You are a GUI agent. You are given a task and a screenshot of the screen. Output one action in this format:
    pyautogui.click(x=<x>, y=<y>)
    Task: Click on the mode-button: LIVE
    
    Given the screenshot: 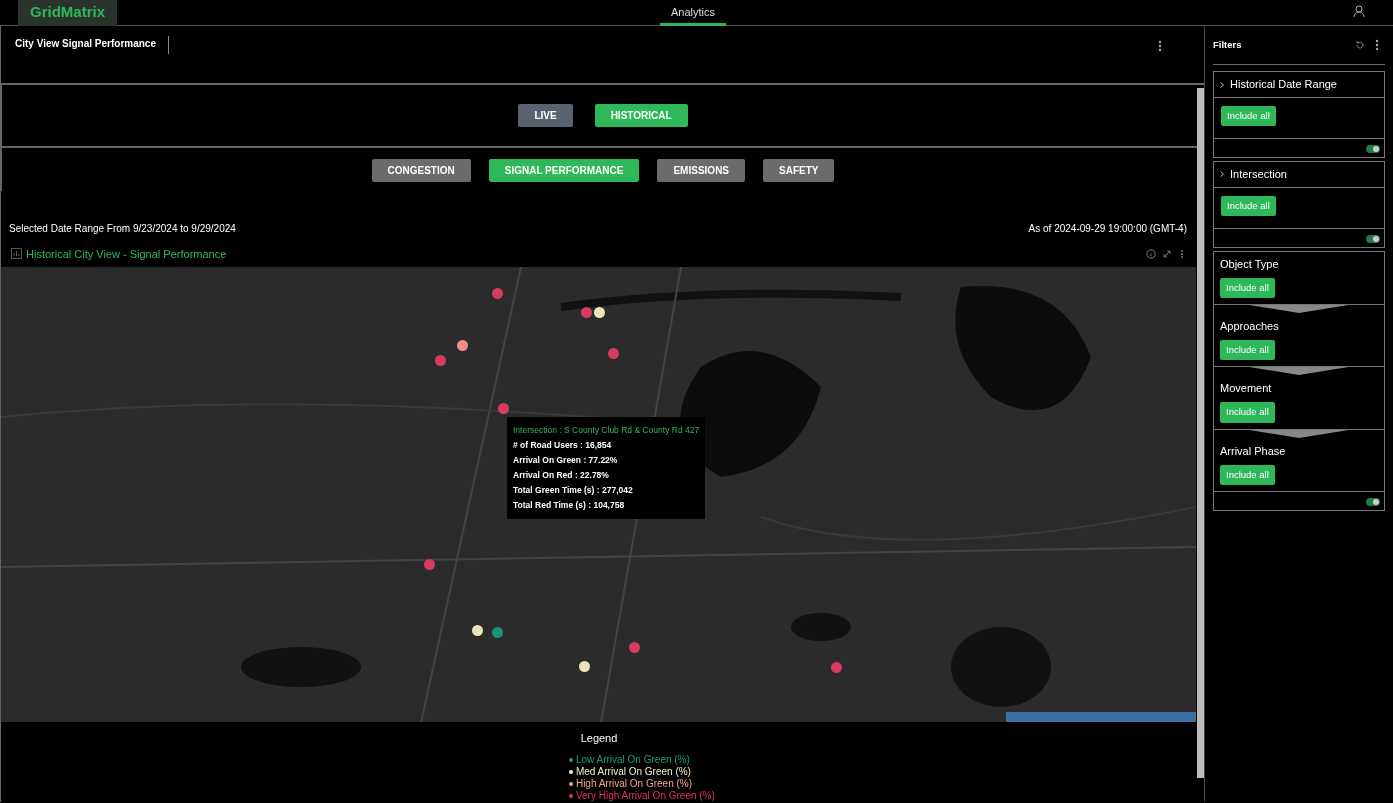 What is the action you would take?
    pyautogui.click(x=545, y=115)
    